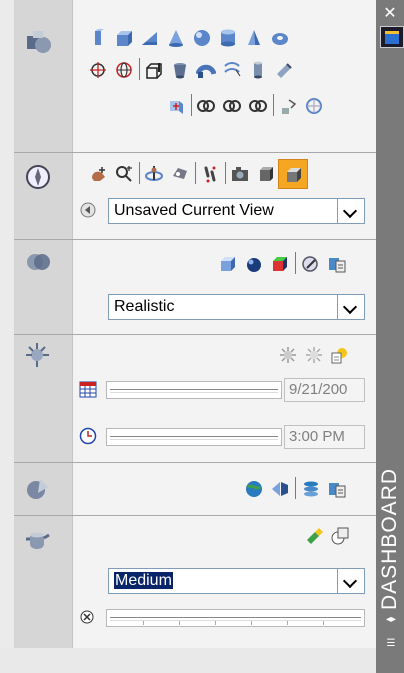 This screenshot has width=404, height=673. What do you see at coordinates (240, 174) in the screenshot?
I see `camera-icon` at bounding box center [240, 174].